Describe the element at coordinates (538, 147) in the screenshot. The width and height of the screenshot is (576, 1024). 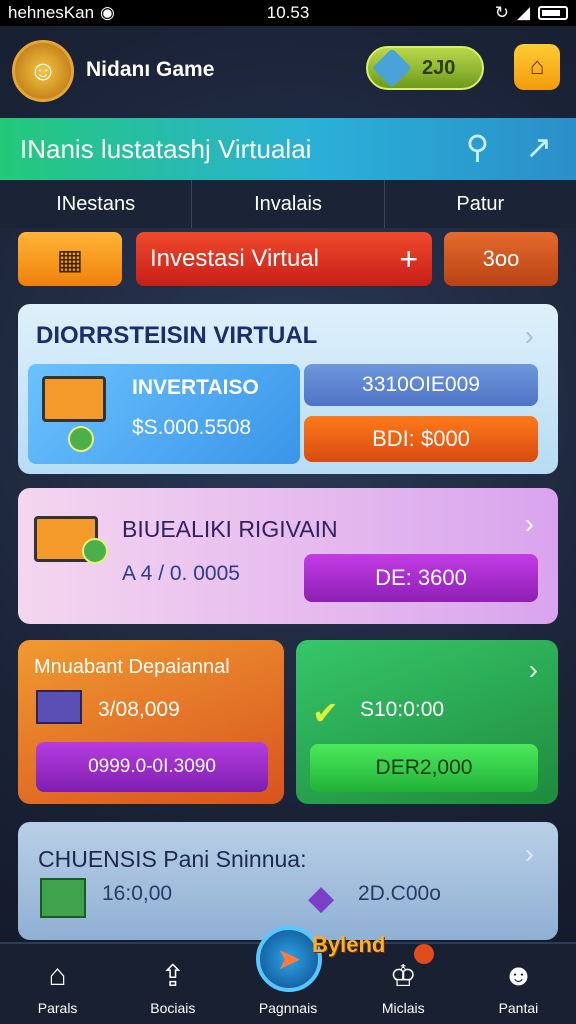
I see `trend-icon: ↗` at that location.